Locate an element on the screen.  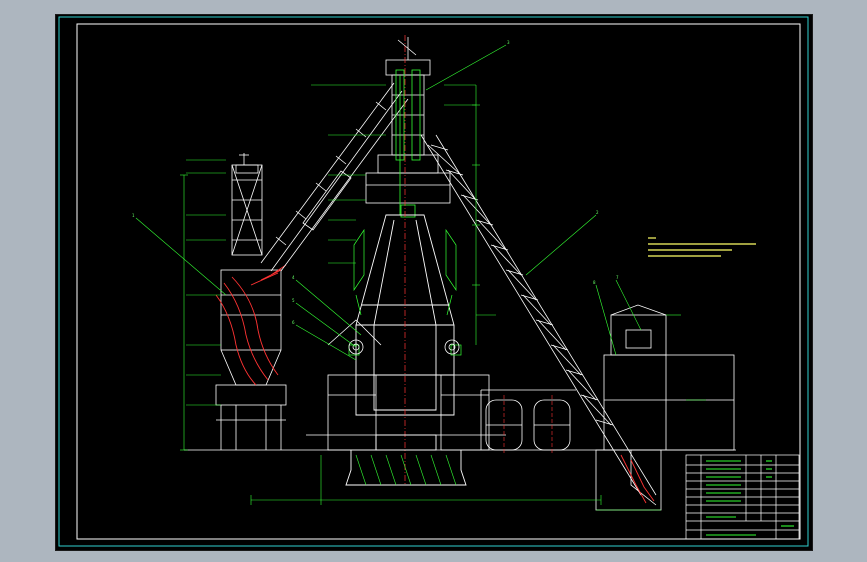
title-block-entries is located at coordinates (750, 498).